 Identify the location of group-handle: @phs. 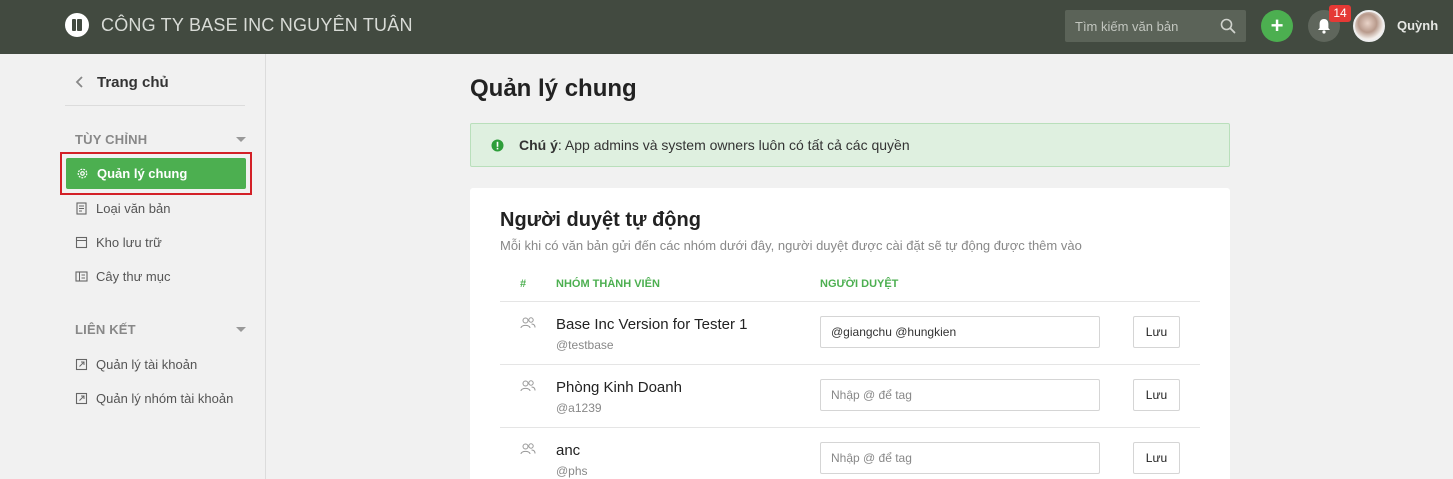
(572, 471).